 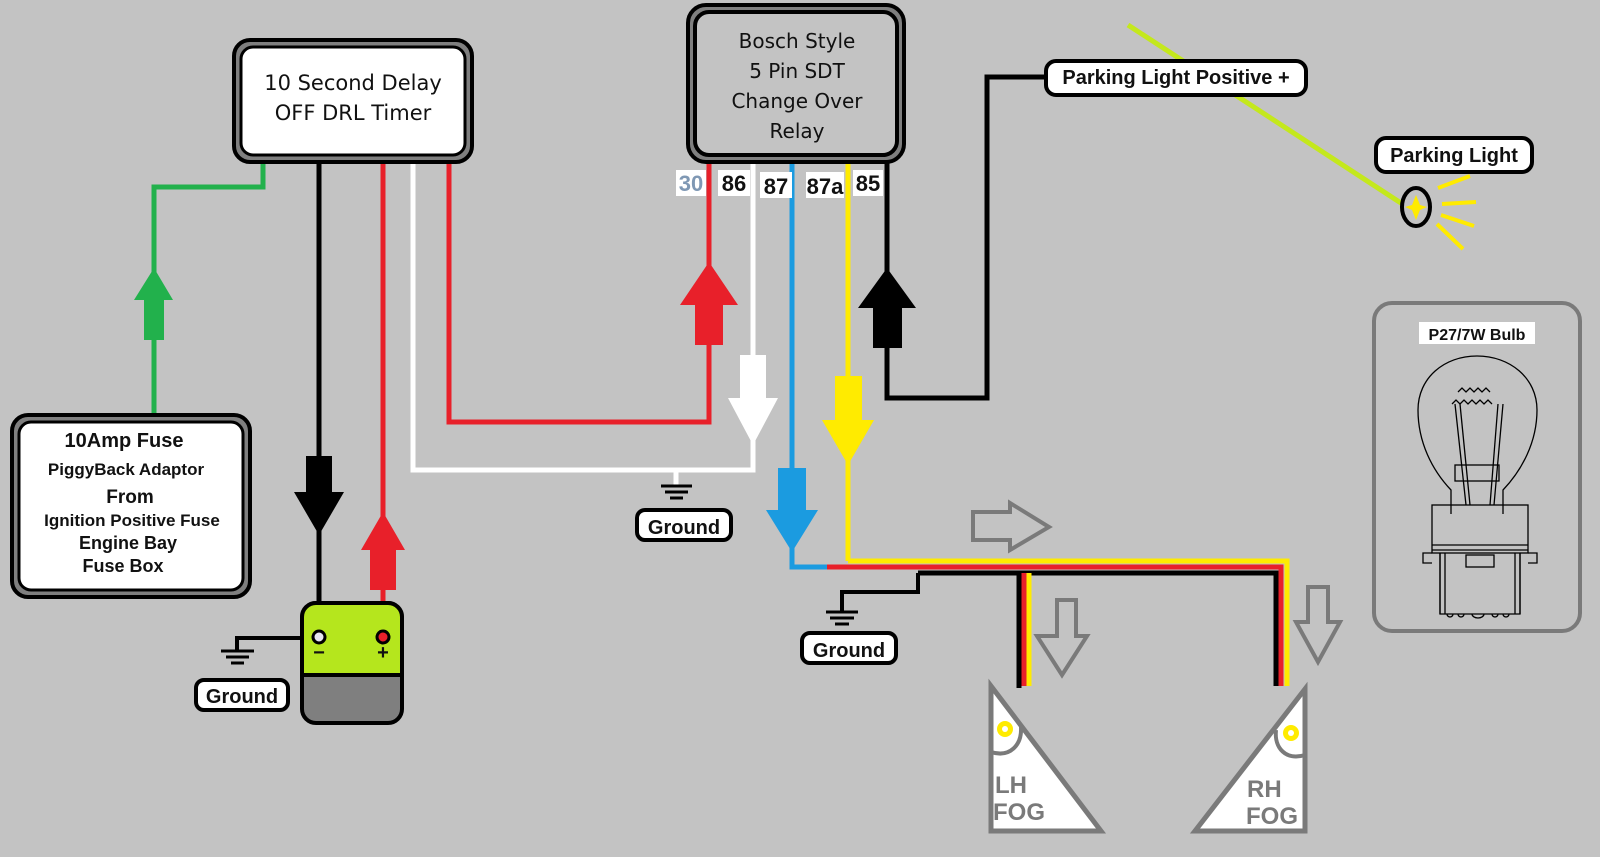 I want to click on parking-light-wire, so click(x=1266, y=115).